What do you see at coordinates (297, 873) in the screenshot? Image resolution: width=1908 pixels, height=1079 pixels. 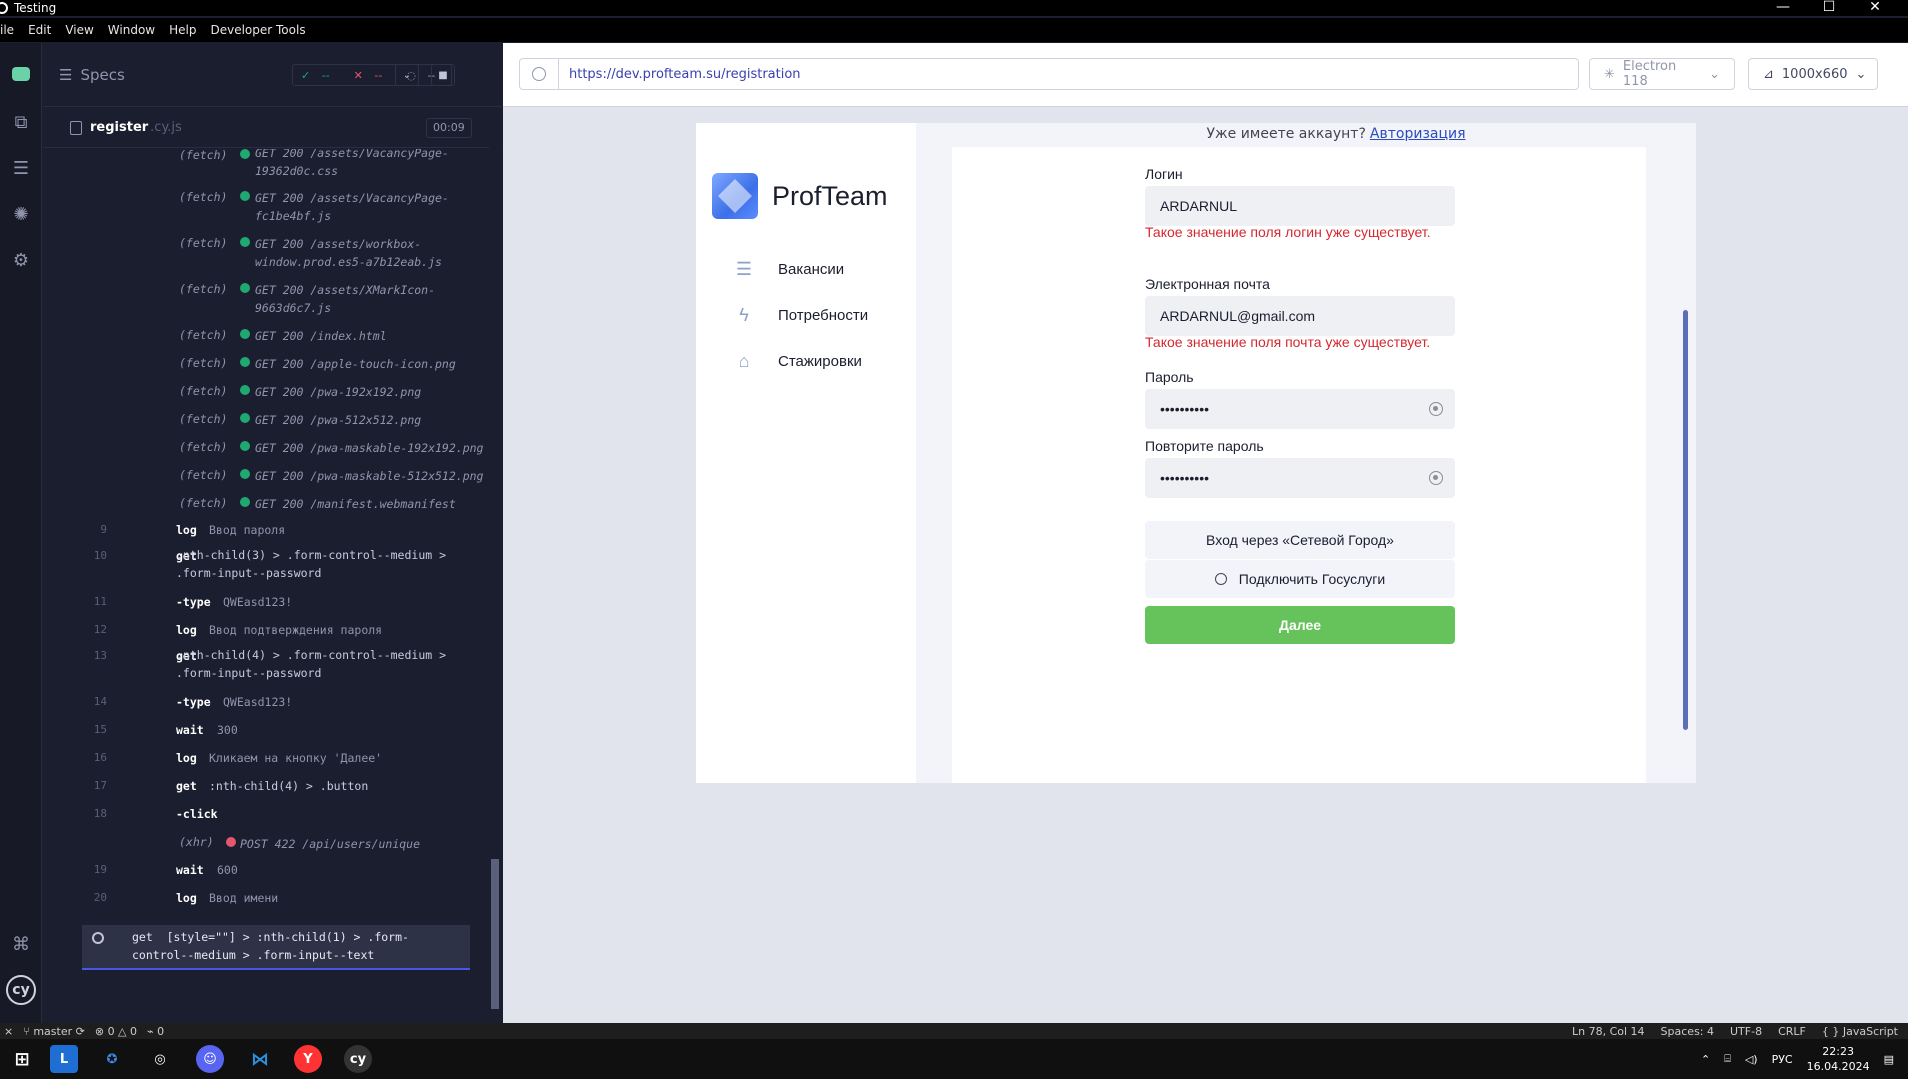 I see `log-row-command: 19 wait 600` at bounding box center [297, 873].